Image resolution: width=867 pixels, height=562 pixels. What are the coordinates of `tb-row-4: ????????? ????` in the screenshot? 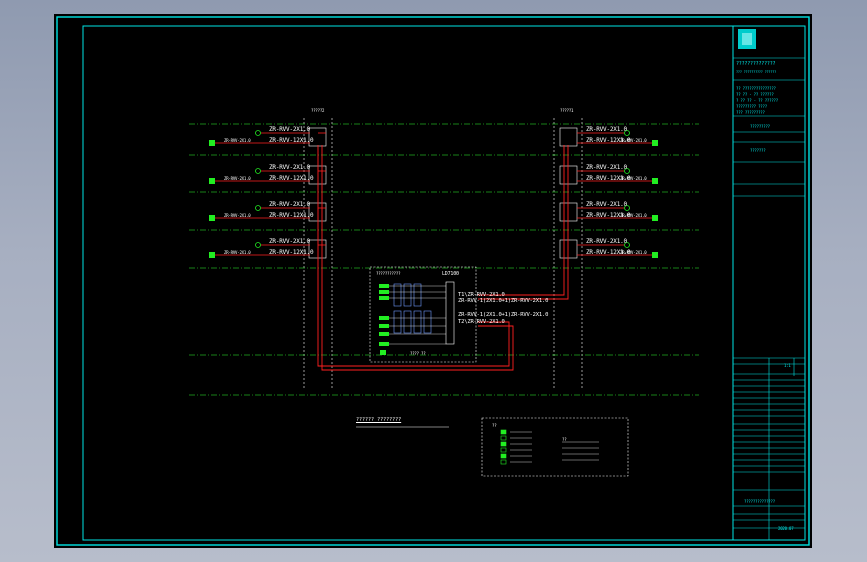 It's located at (751, 106).